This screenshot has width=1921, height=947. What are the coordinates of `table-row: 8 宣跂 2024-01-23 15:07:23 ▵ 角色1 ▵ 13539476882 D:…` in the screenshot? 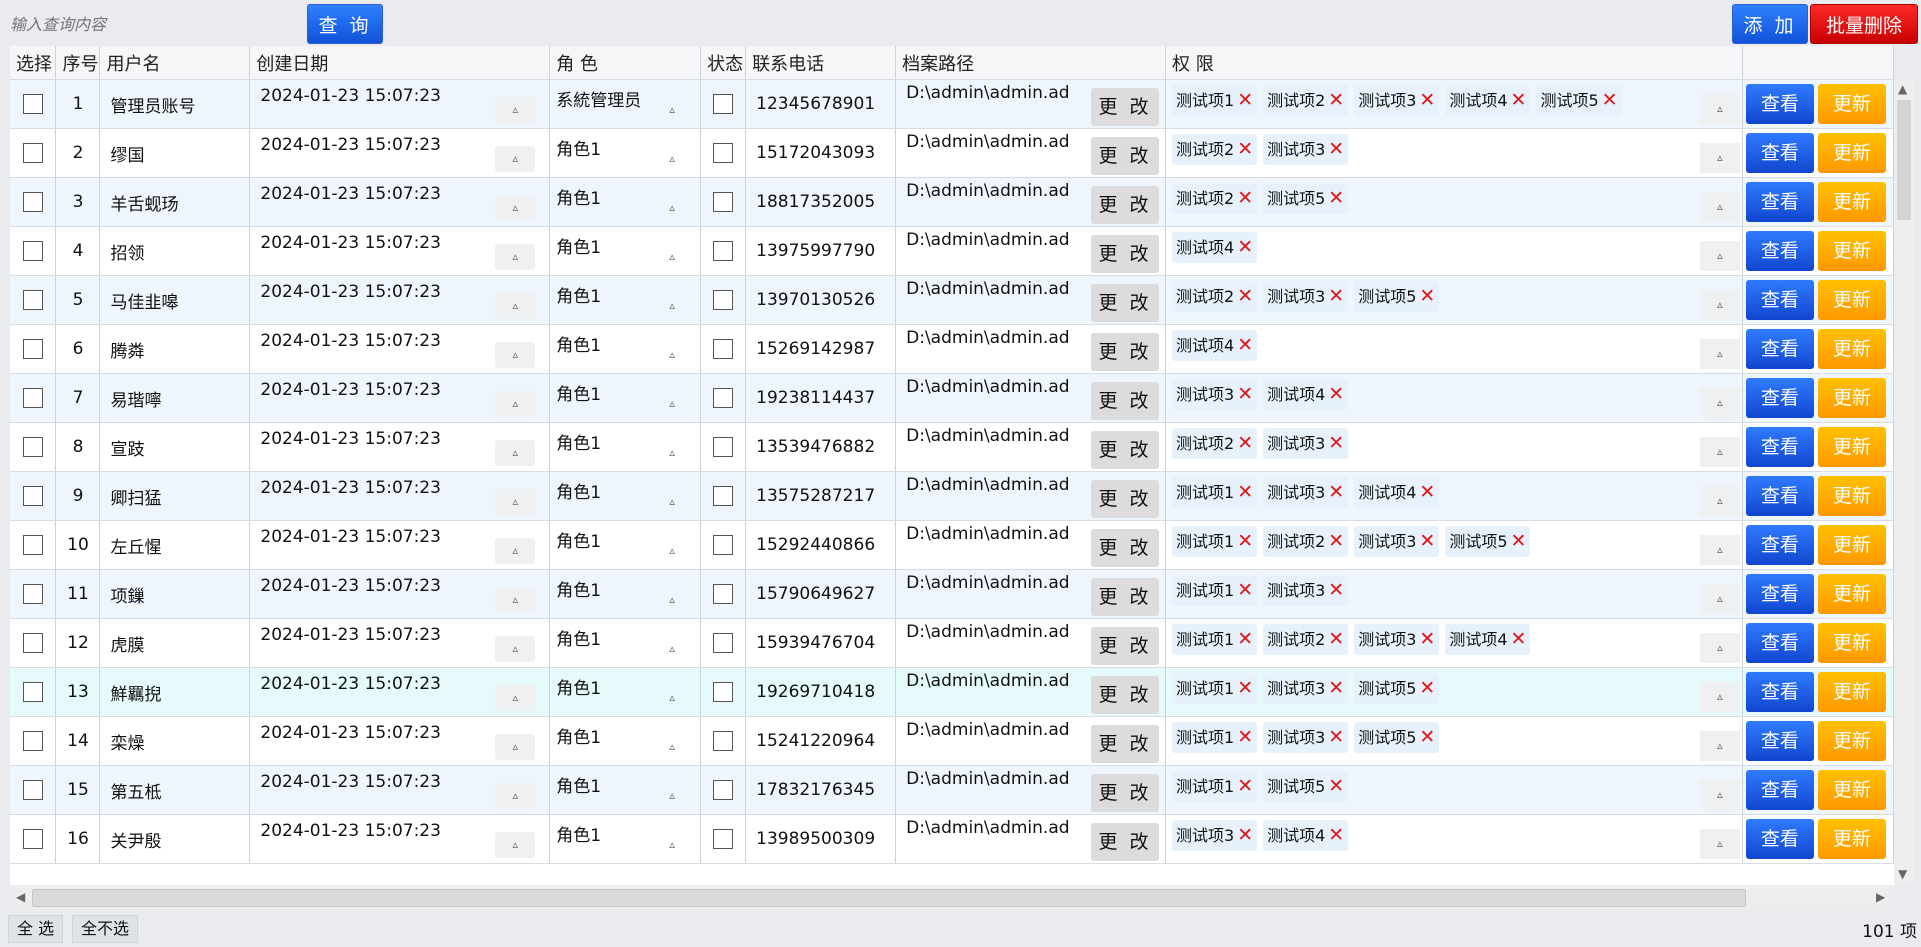 It's located at (952, 447).